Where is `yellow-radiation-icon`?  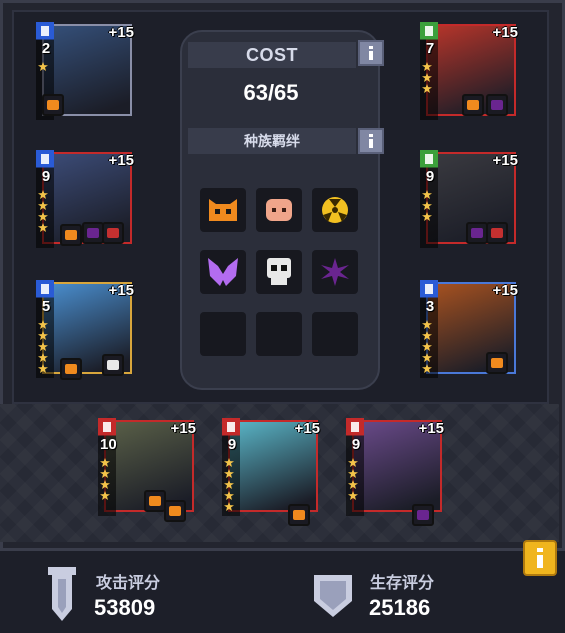
yellow-radiation-icon is located at coordinates (335, 210).